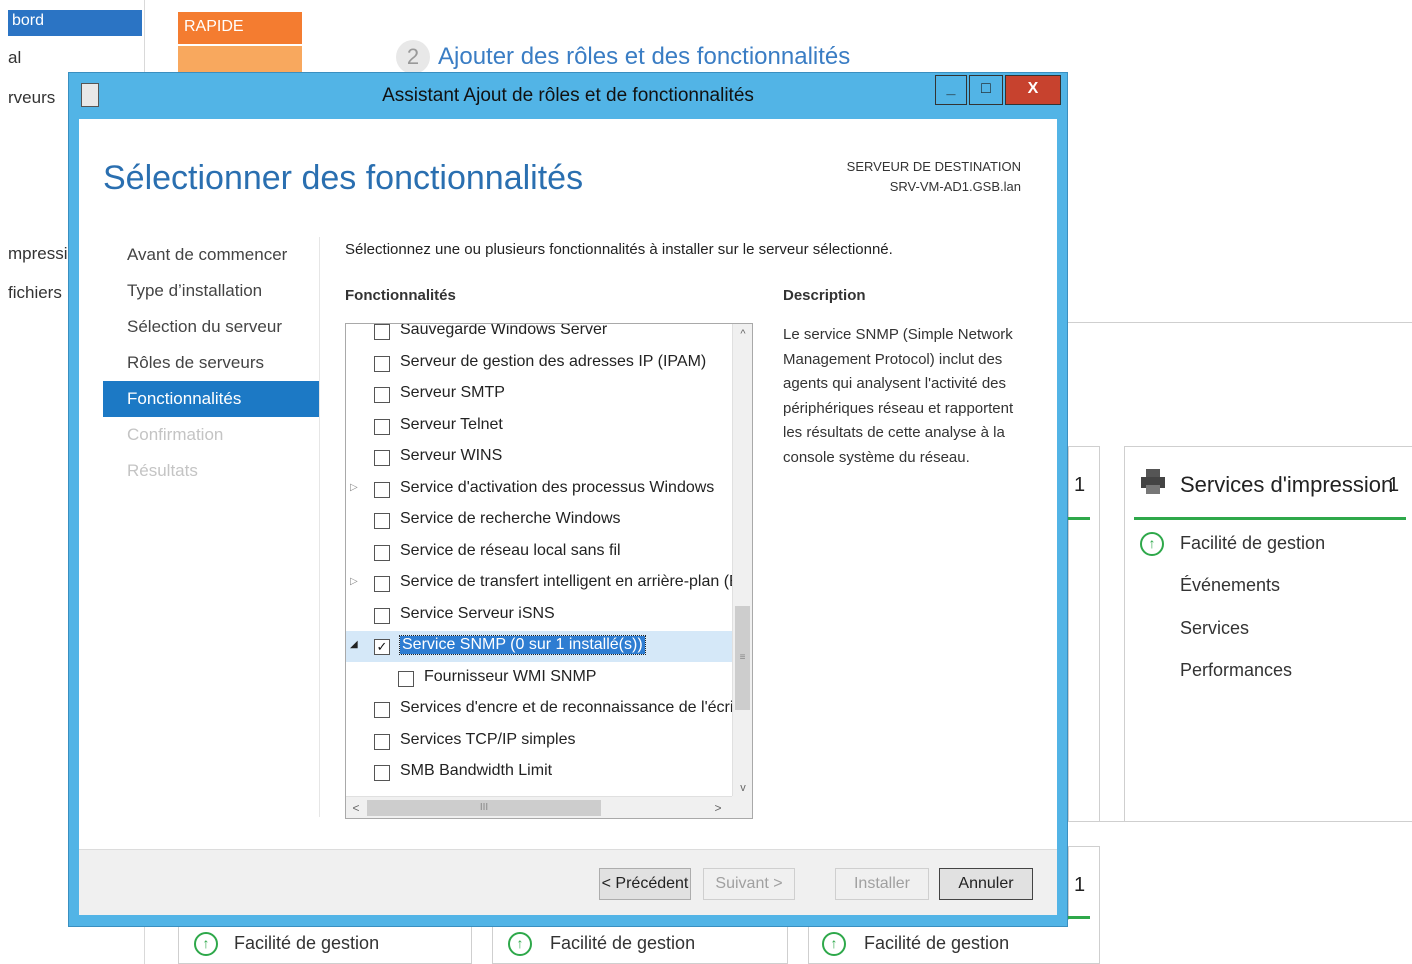 Image resolution: width=1412 pixels, height=964 pixels. What do you see at coordinates (1080, 485) in the screenshot?
I see `tile-left-count: 1` at bounding box center [1080, 485].